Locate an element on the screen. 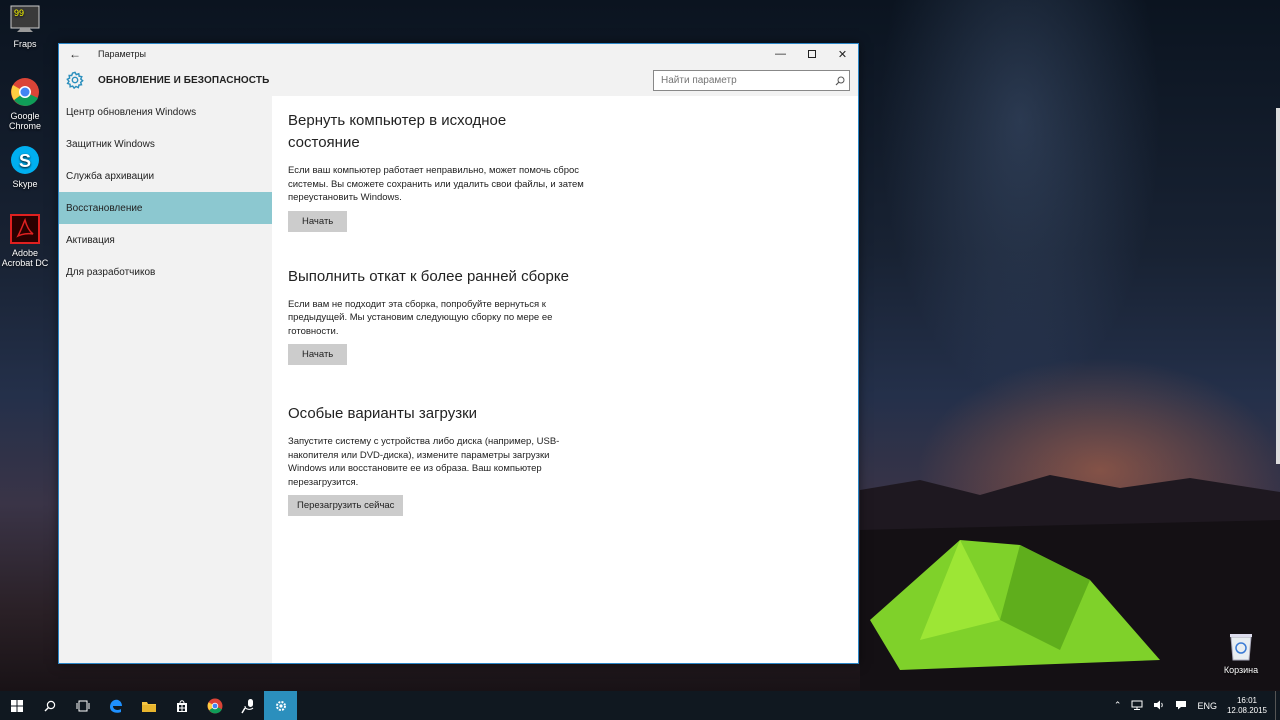 The width and height of the screenshot is (1280, 720). acrobat-icon is located at coordinates (25, 229).